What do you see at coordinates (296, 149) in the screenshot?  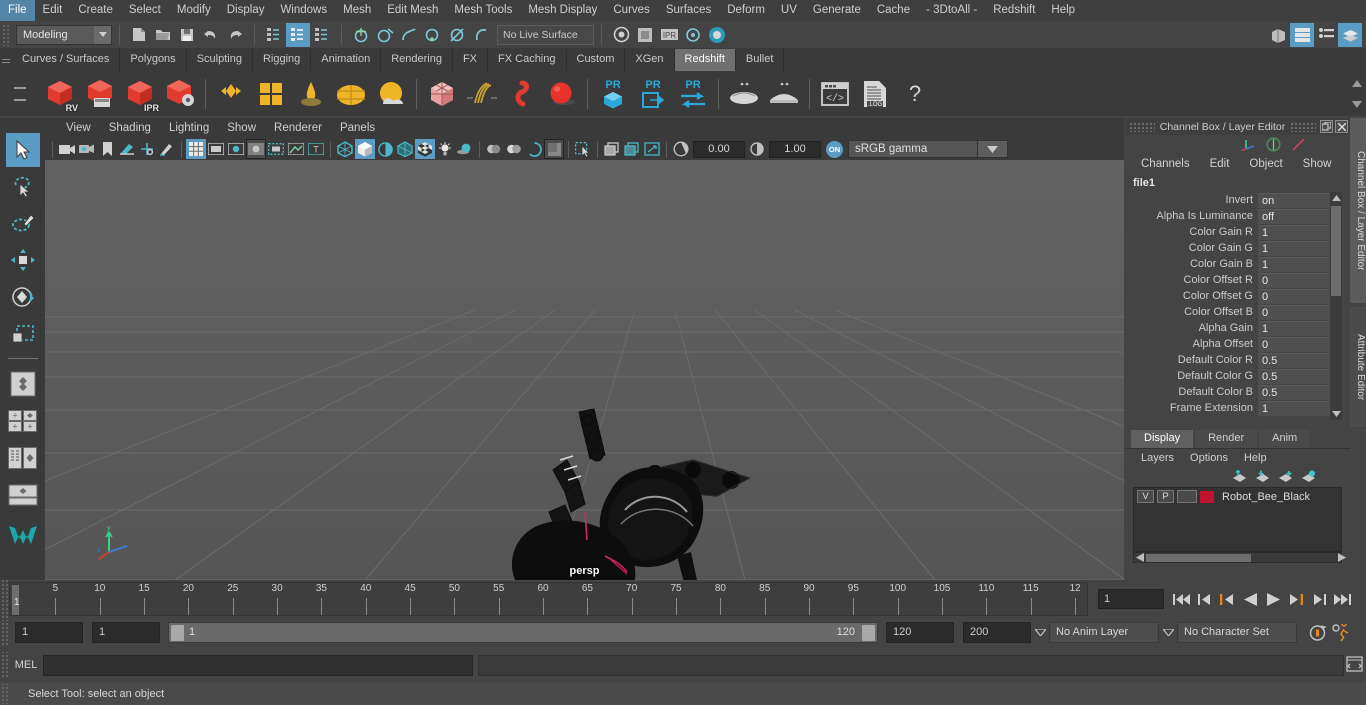 I see `xray-icon` at bounding box center [296, 149].